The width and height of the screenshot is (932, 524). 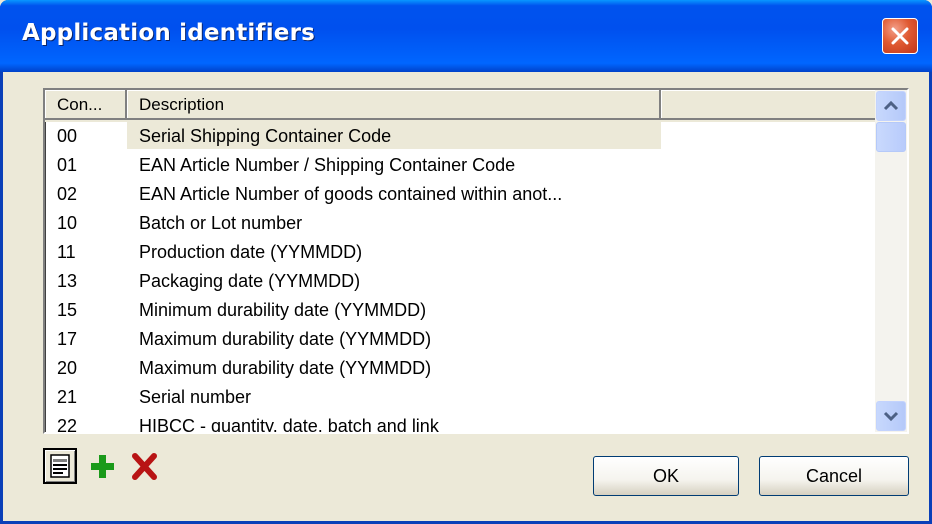 I want to click on close-icon, so click(x=900, y=36).